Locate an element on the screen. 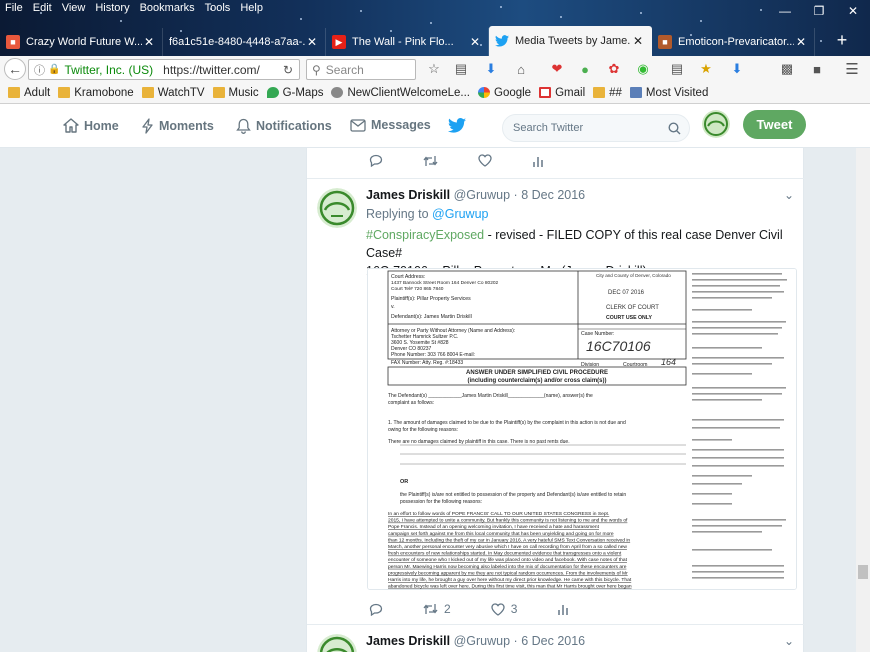 This screenshot has width=870, height=652. back-arrow-icon: ← is located at coordinates (15, 69).